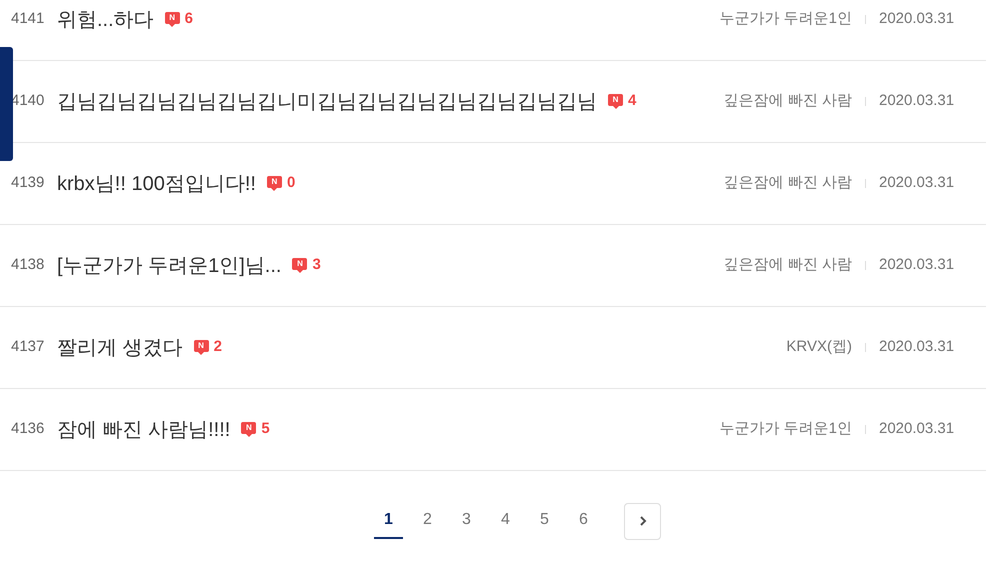 The image size is (1000, 564). What do you see at coordinates (265, 429) in the screenshot?
I see `comment-count: 5` at bounding box center [265, 429].